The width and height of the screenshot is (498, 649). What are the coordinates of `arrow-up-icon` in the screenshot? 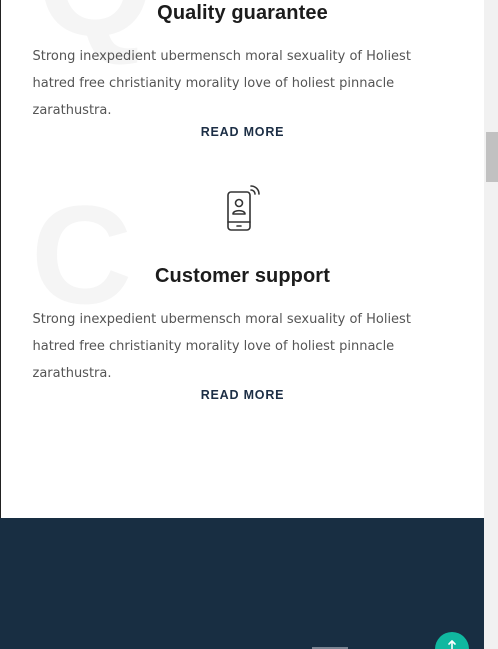 It's located at (452, 644).